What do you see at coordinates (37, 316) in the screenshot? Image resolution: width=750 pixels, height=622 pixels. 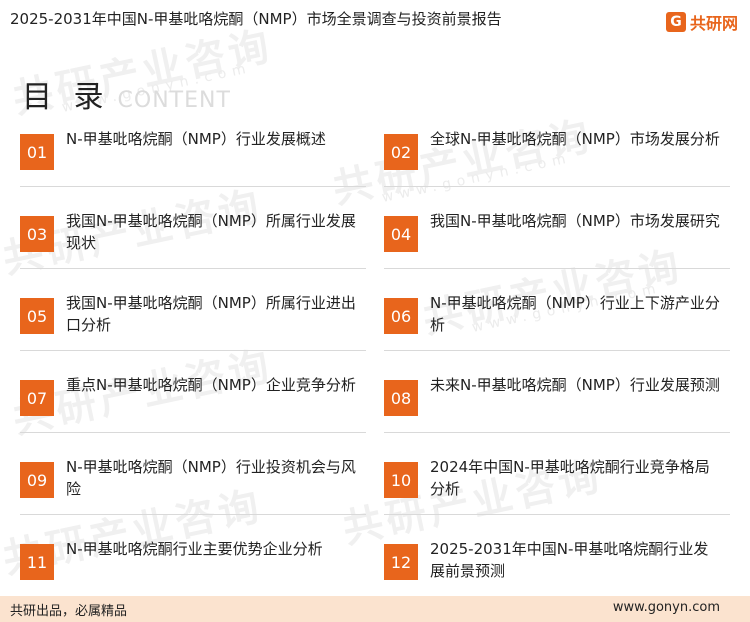 I see `toc-item-number: 05` at bounding box center [37, 316].